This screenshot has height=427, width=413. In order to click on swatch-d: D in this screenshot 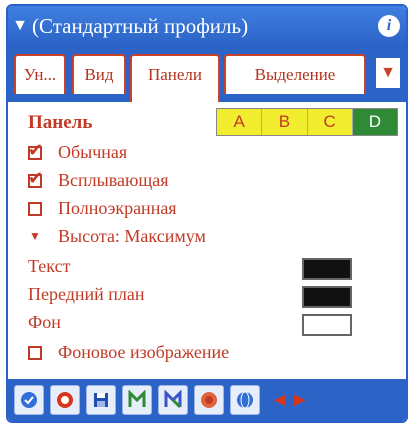, I will do `click(374, 122)`.